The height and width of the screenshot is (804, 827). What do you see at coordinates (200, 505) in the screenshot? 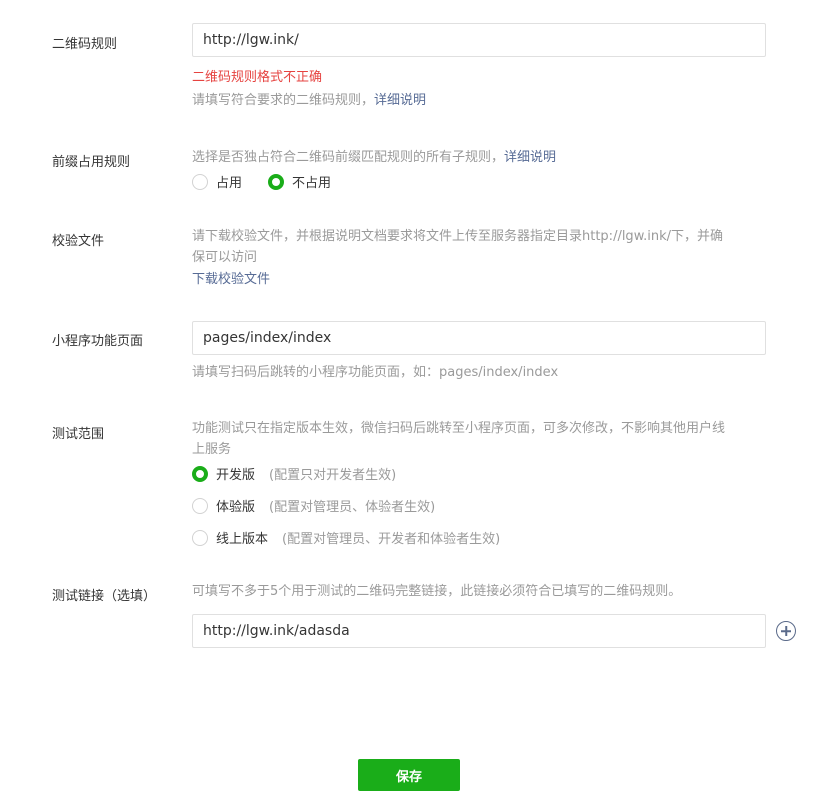
I see `scope-trial-radio` at bounding box center [200, 505].